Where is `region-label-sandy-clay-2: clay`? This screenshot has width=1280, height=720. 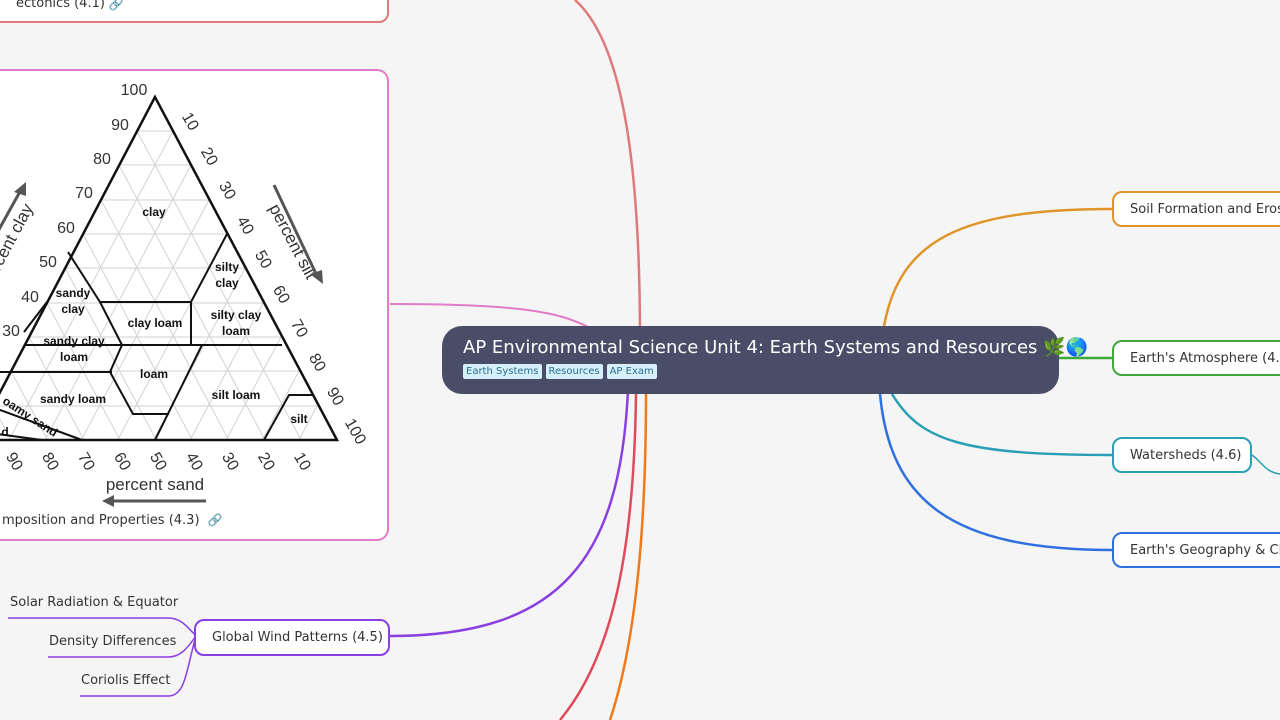 region-label-sandy-clay-2: clay is located at coordinates (73, 309).